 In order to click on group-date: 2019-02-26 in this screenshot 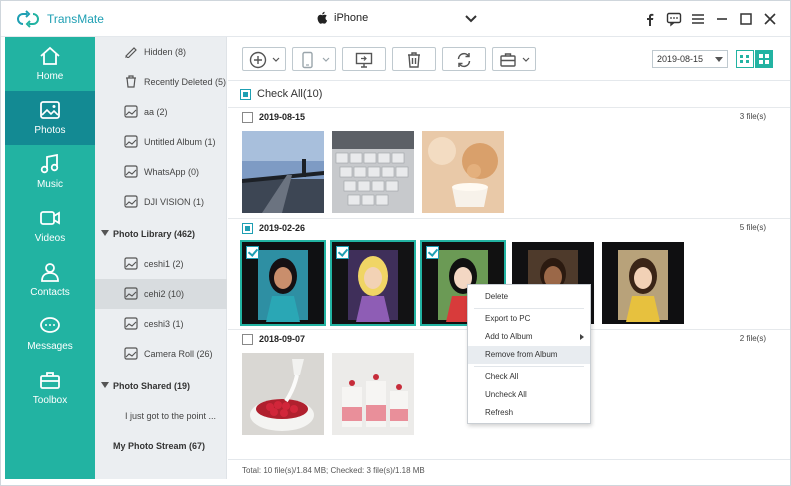, I will do `click(282, 228)`.